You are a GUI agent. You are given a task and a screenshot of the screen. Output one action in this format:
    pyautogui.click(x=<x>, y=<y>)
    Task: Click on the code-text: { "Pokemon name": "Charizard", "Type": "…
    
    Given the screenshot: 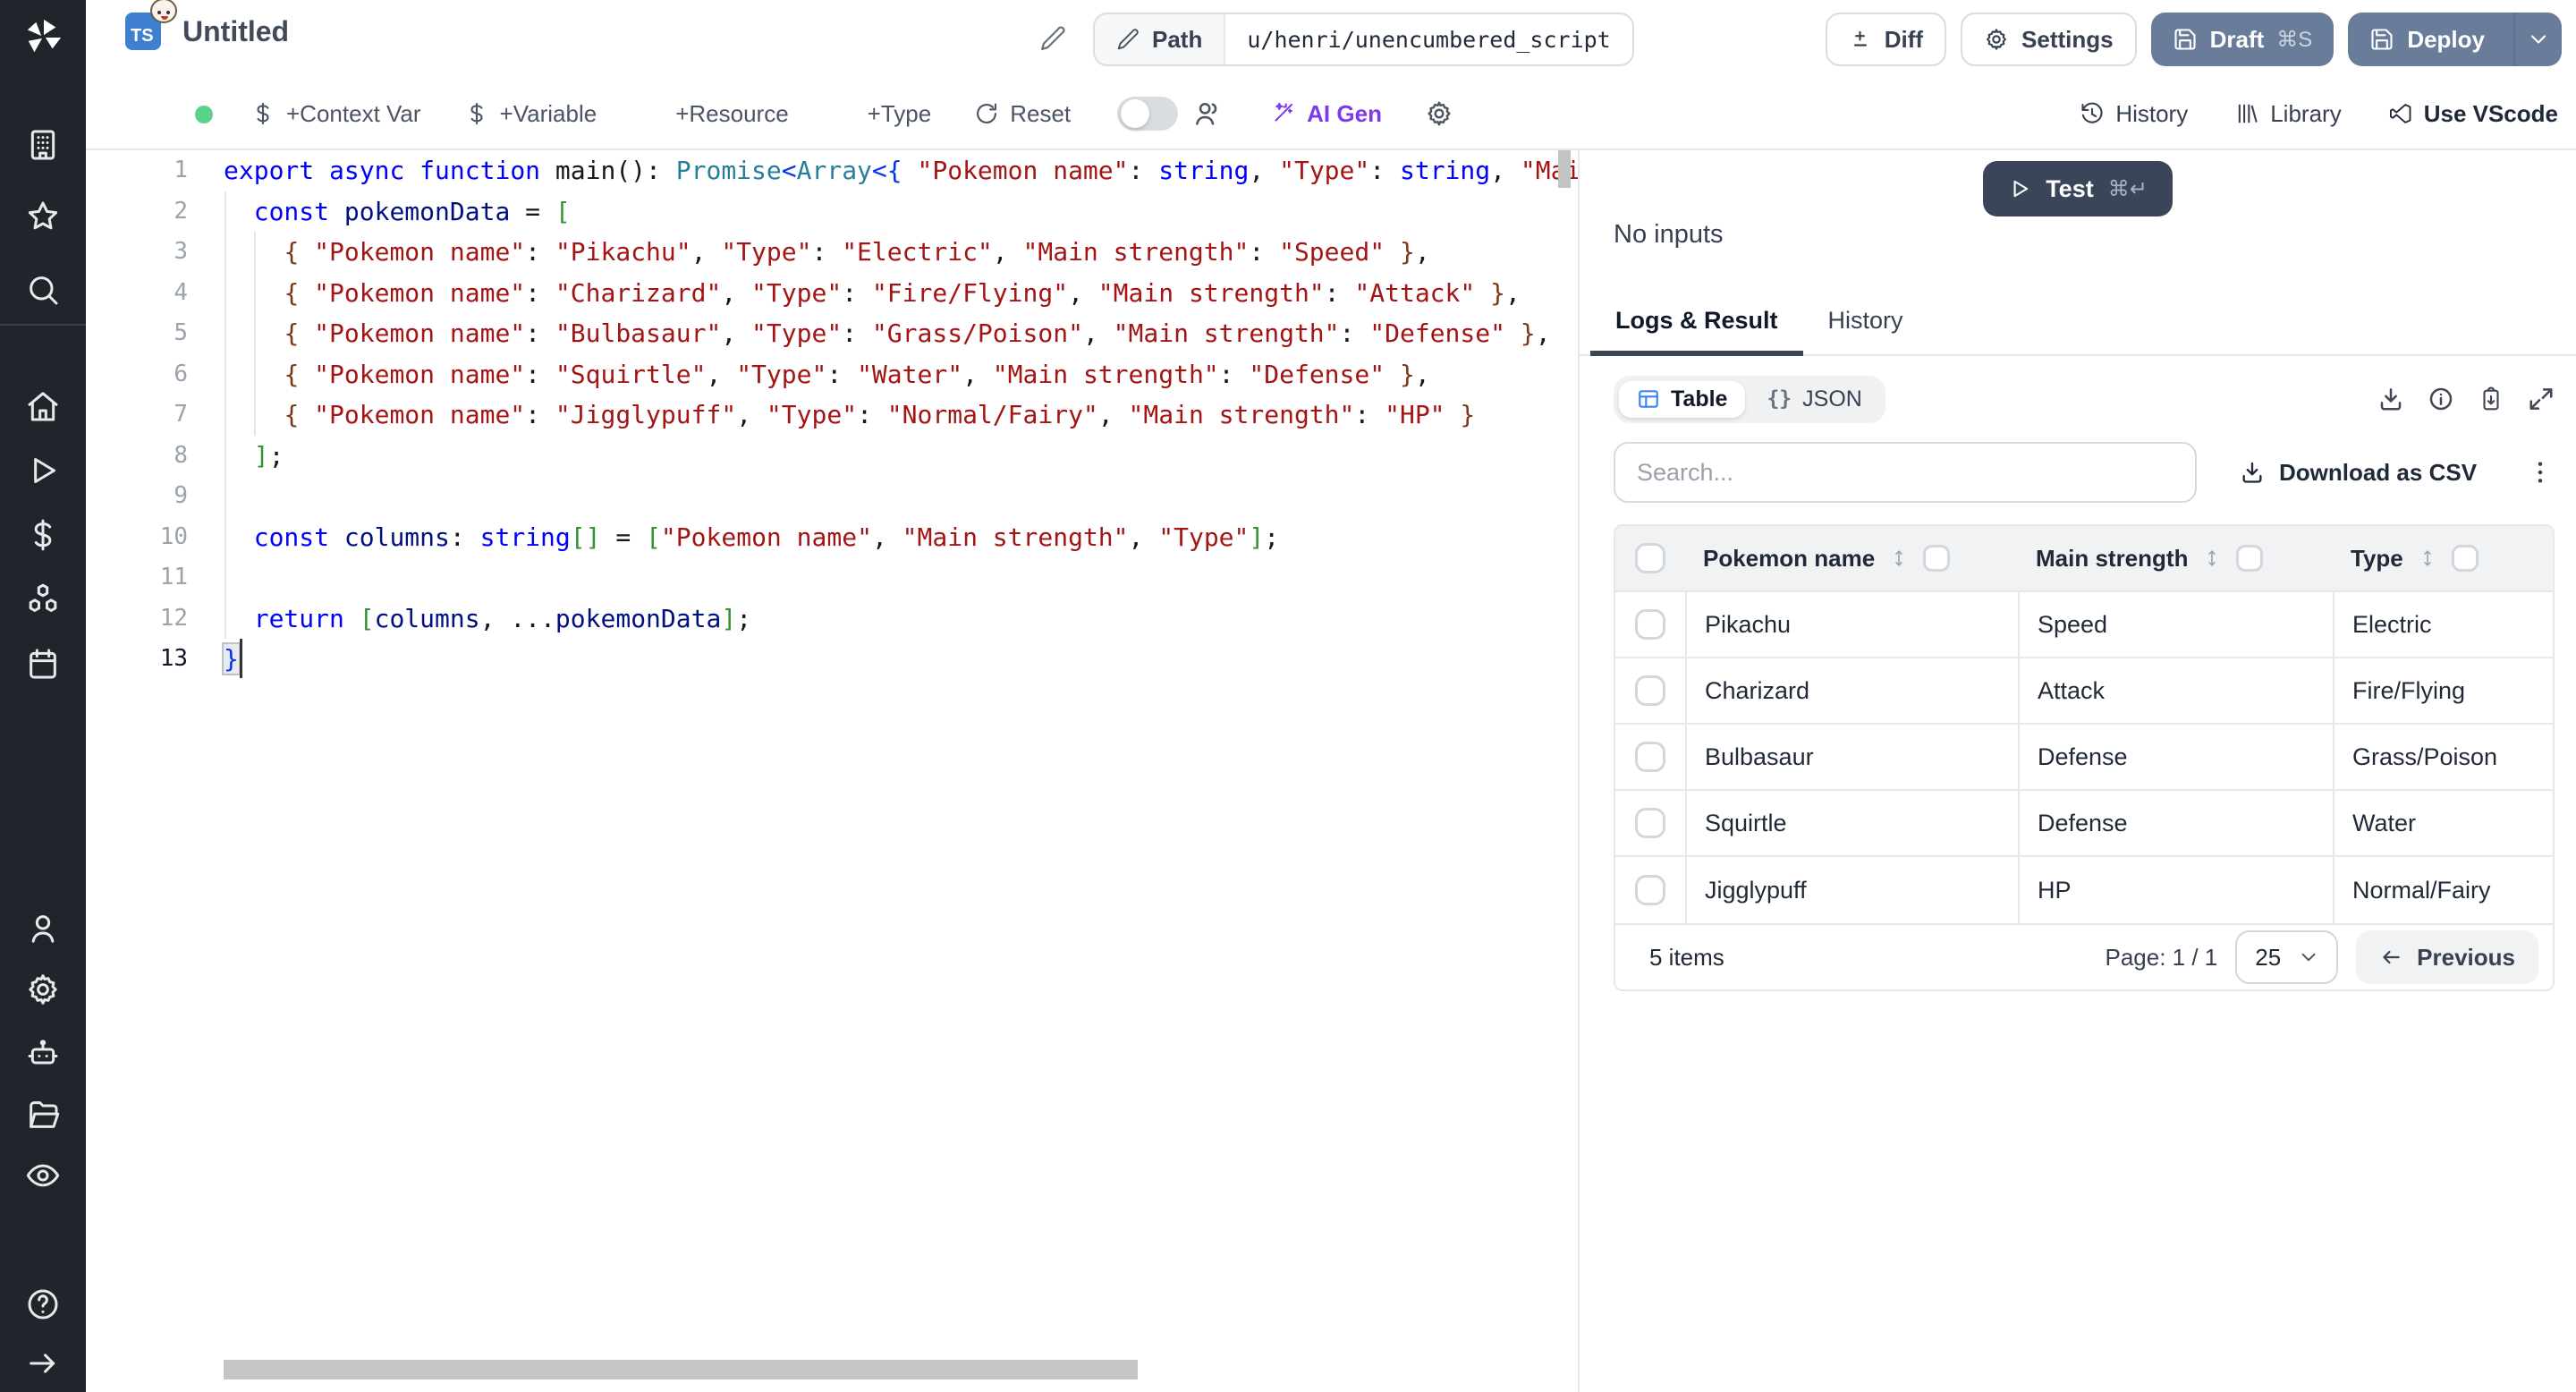 What is the action you would take?
    pyautogui.click(x=902, y=292)
    